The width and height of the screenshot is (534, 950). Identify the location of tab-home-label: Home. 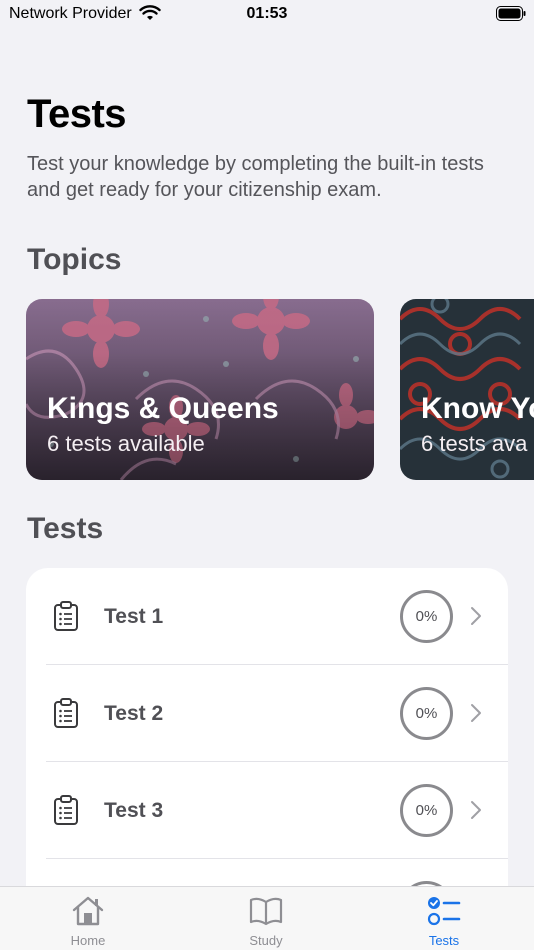
(88, 940).